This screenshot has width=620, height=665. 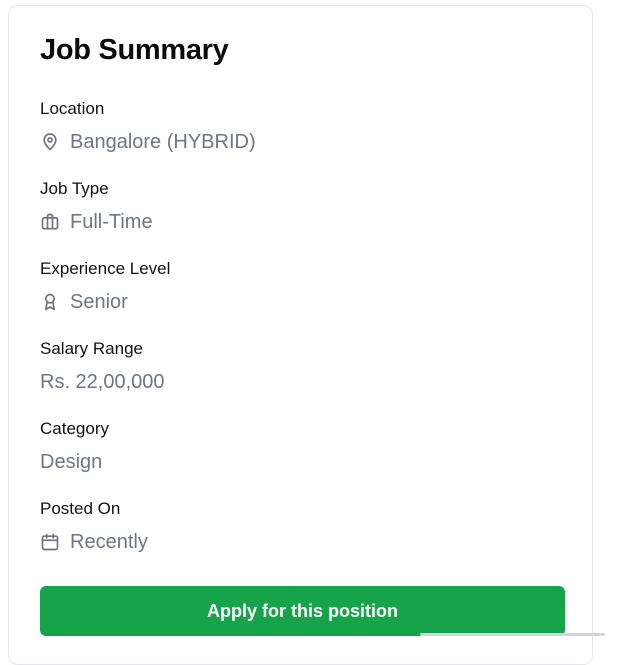 What do you see at coordinates (109, 542) in the screenshot?
I see `field-value: Recently` at bounding box center [109, 542].